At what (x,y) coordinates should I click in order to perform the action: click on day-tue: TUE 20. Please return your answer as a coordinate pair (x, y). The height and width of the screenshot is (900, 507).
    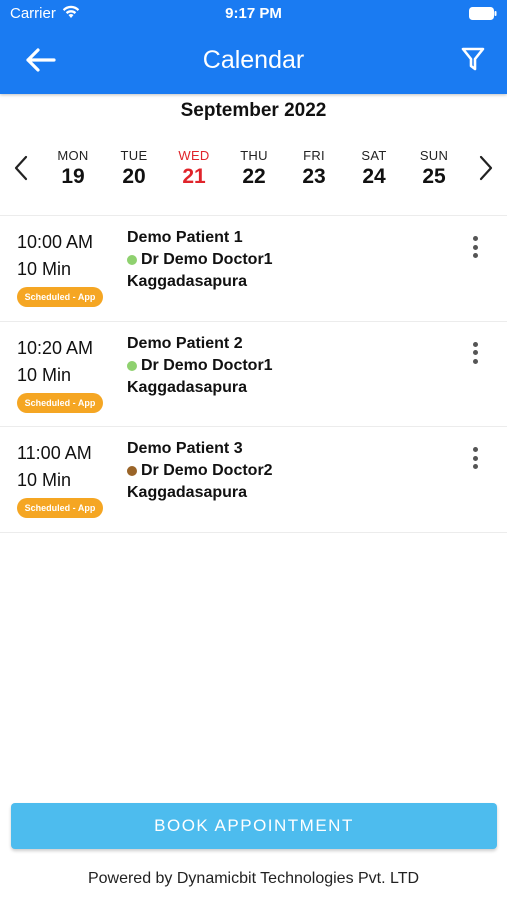
    Looking at the image, I should click on (134, 168).